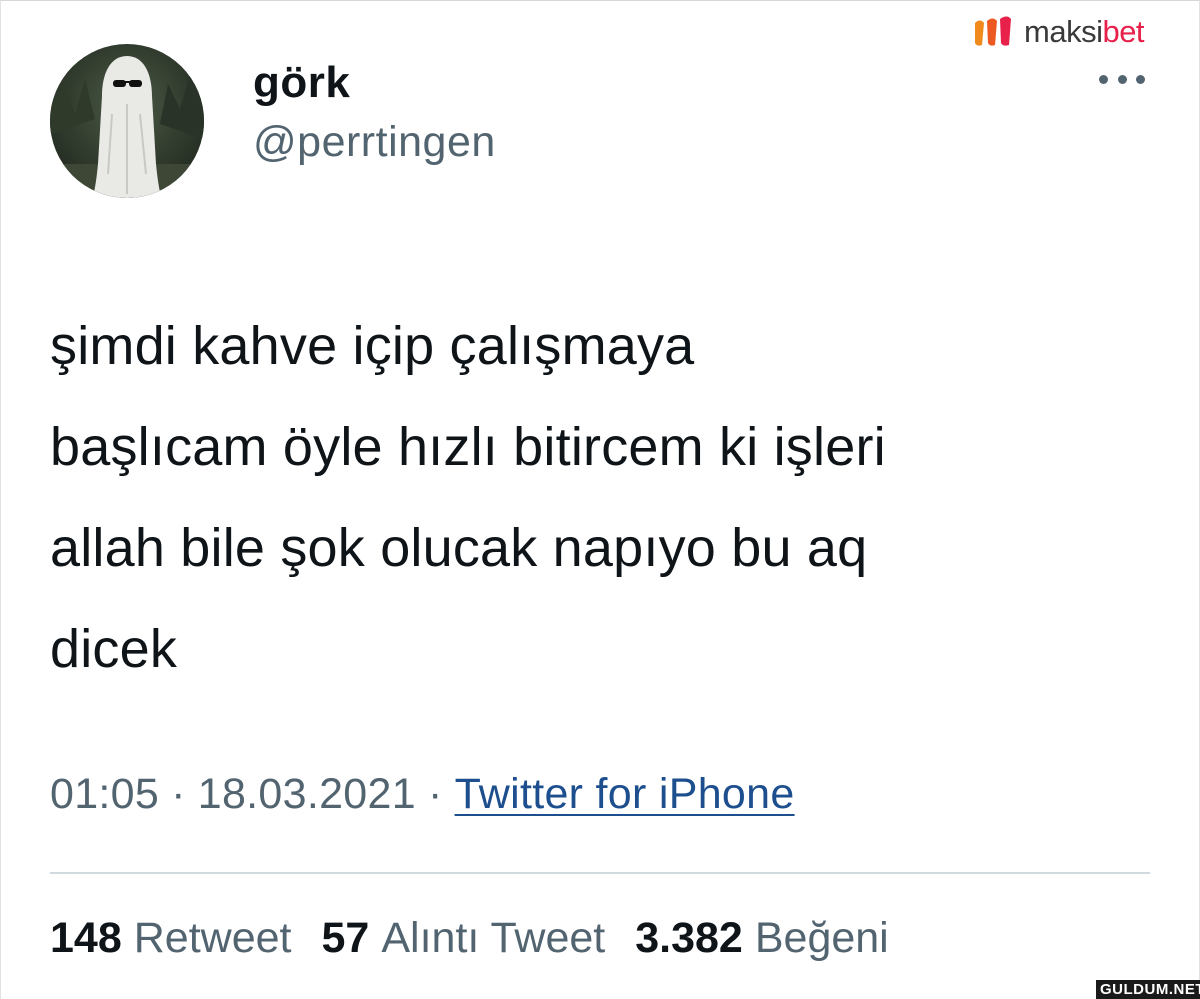 This screenshot has width=1200, height=999. I want to click on more-options-button, so click(1122, 79).